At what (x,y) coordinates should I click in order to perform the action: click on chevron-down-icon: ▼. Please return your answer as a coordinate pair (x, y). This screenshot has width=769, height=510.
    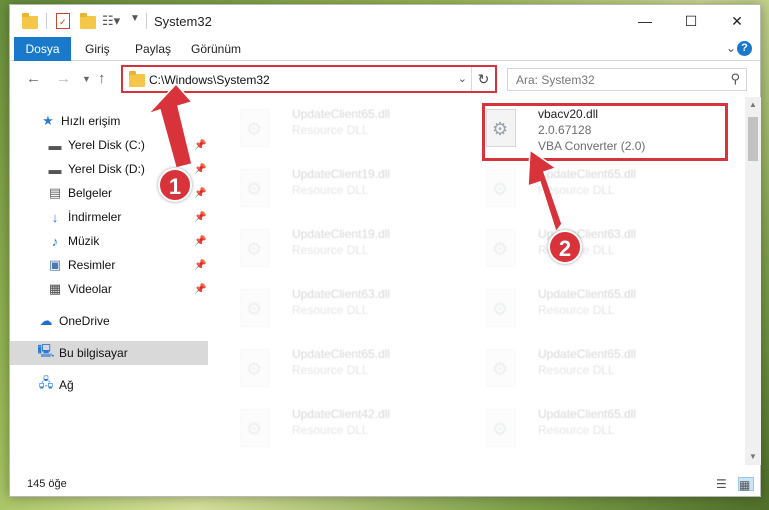
    Looking at the image, I should click on (86, 79).